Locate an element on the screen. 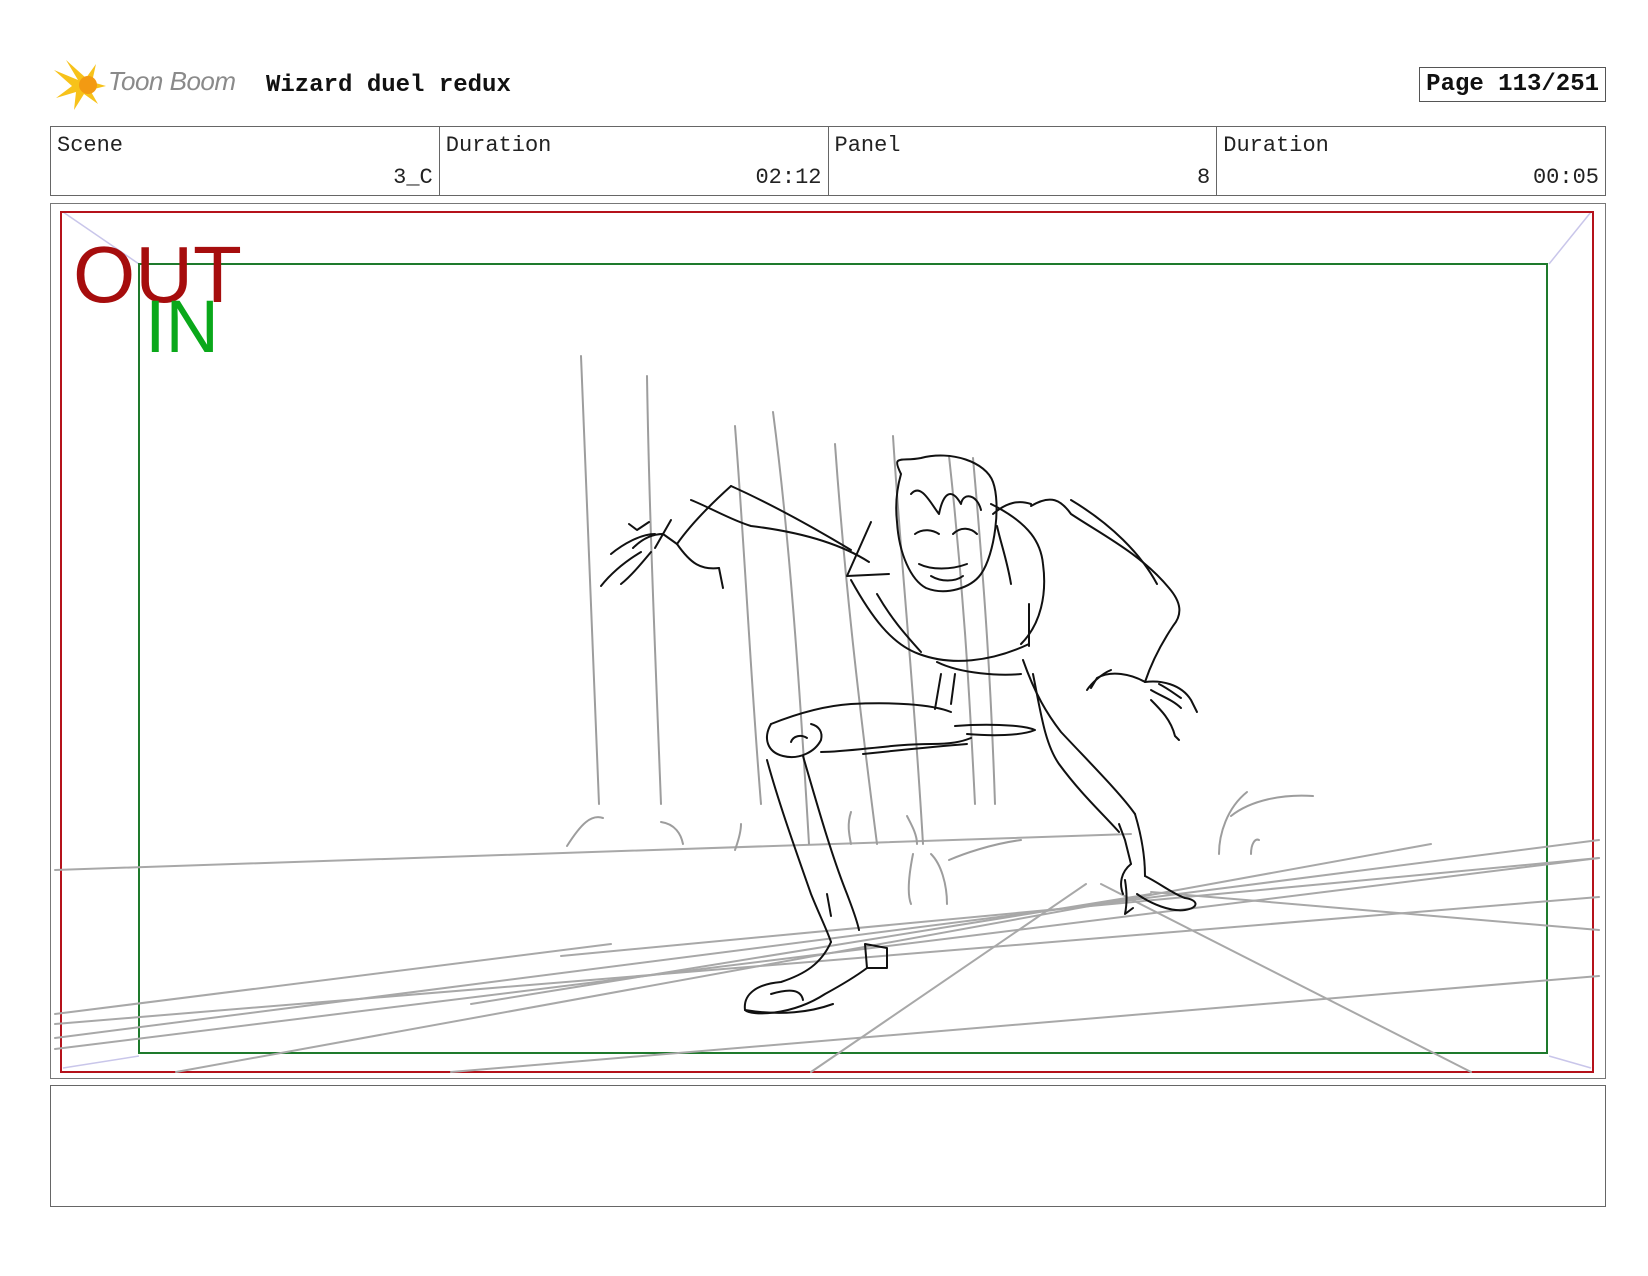  panel-notes-box is located at coordinates (828, 1146).